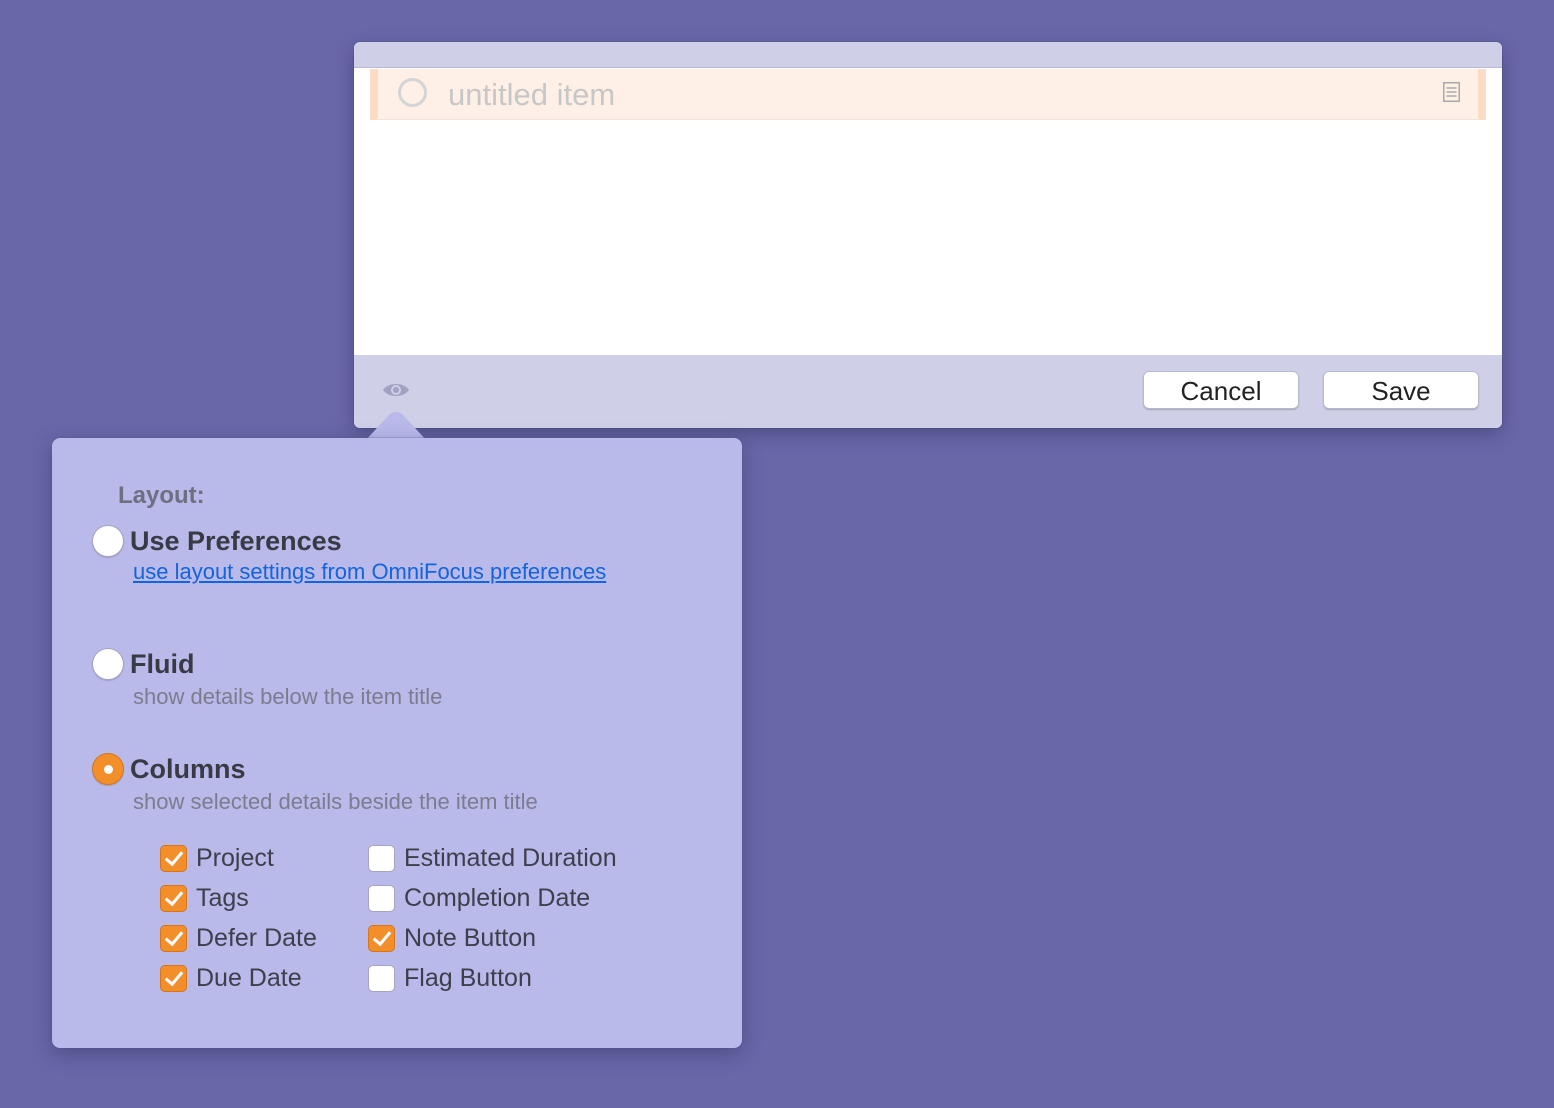 The width and height of the screenshot is (1554, 1108). What do you see at coordinates (173, 938) in the screenshot?
I see `defer-date-checkbox` at bounding box center [173, 938].